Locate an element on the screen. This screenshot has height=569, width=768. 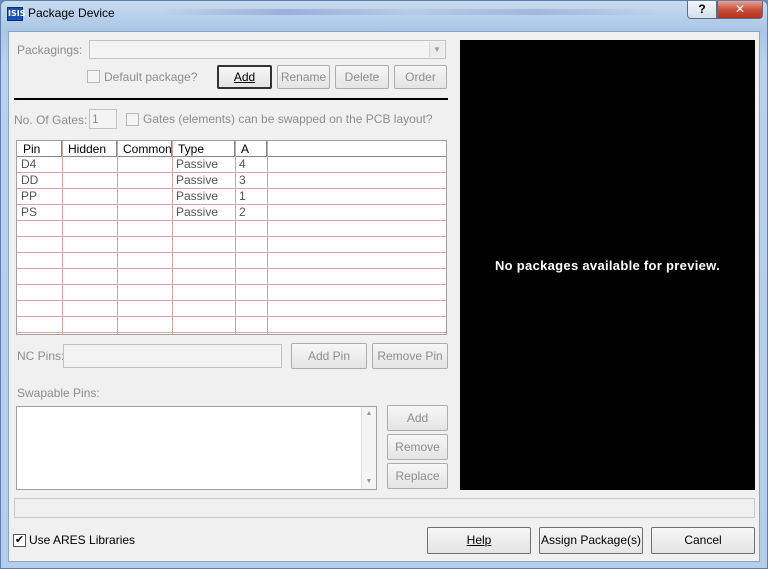
scroll-up-icon: ▲ is located at coordinates (369, 414).